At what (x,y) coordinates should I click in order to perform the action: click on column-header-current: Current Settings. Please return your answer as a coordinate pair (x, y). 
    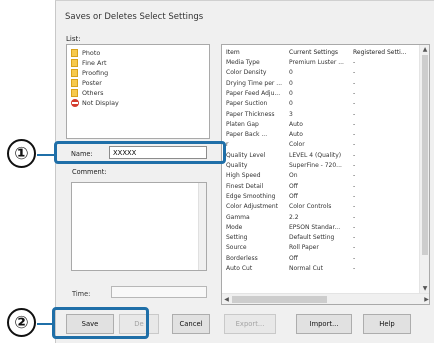
    Looking at the image, I should click on (314, 52).